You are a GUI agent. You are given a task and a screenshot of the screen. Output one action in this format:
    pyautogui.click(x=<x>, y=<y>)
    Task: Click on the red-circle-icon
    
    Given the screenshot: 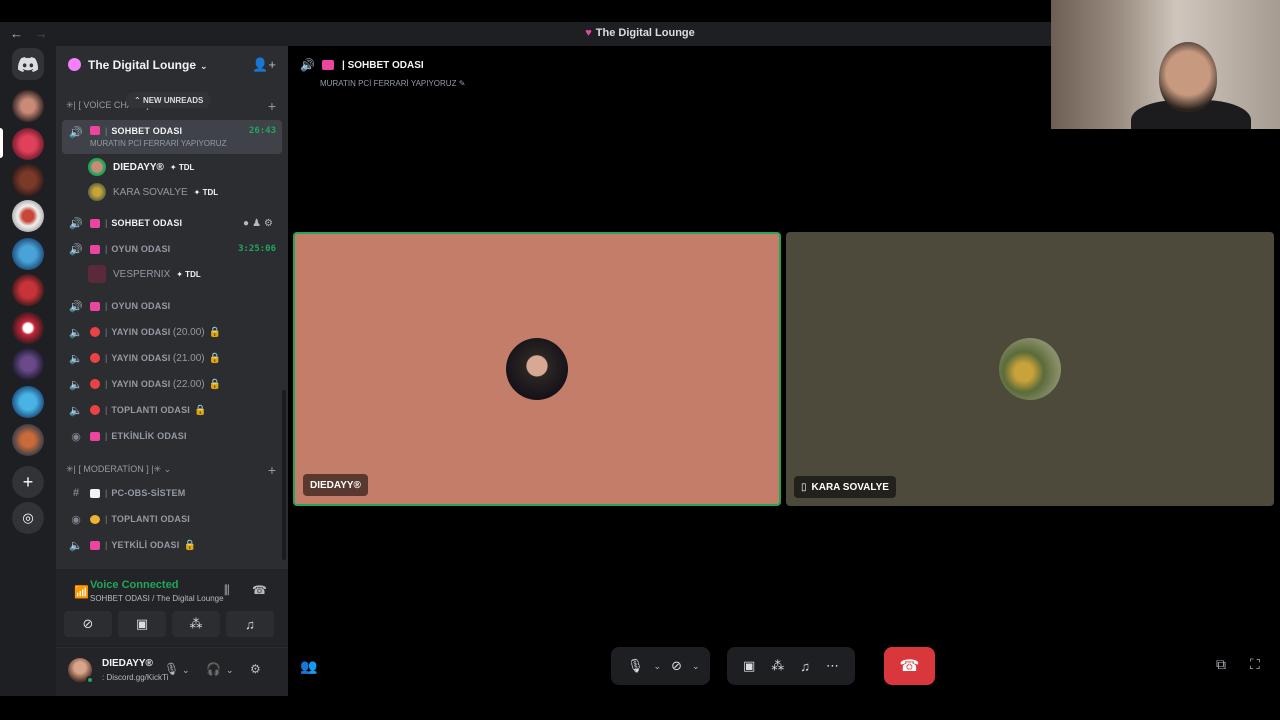 What is the action you would take?
    pyautogui.click(x=95, y=384)
    